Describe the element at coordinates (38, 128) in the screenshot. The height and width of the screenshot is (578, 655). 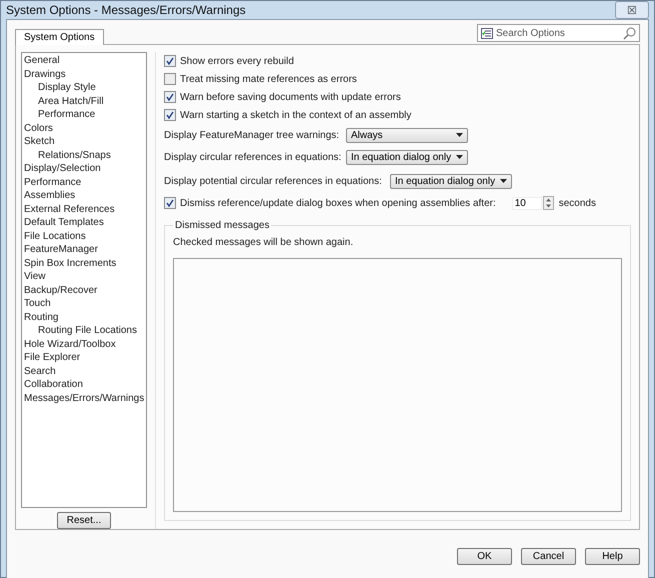
I see `tree-item: Colors` at that location.